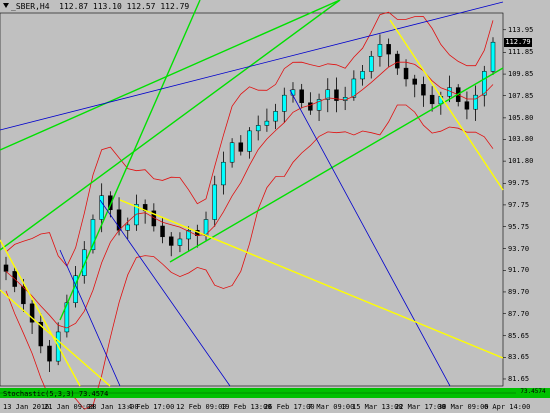  What do you see at coordinates (521, 95) in the screenshot?
I see `price-tick-label: 107.85` at bounding box center [521, 95].